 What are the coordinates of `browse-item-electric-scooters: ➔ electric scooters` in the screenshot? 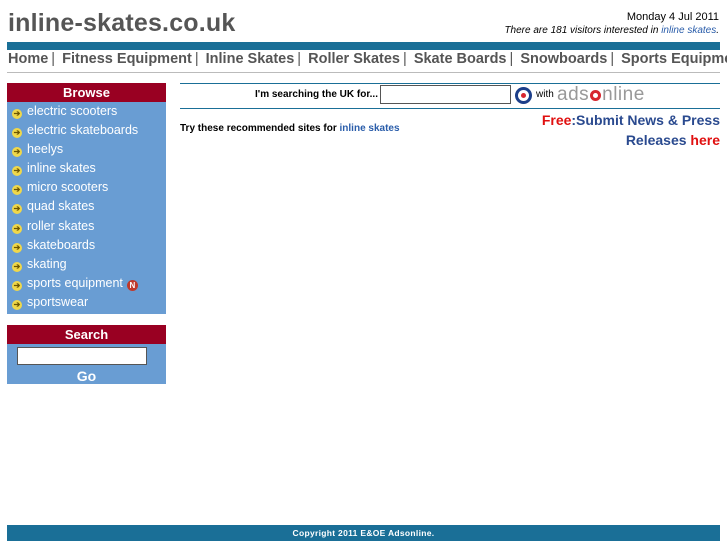 It's located at (86, 111).